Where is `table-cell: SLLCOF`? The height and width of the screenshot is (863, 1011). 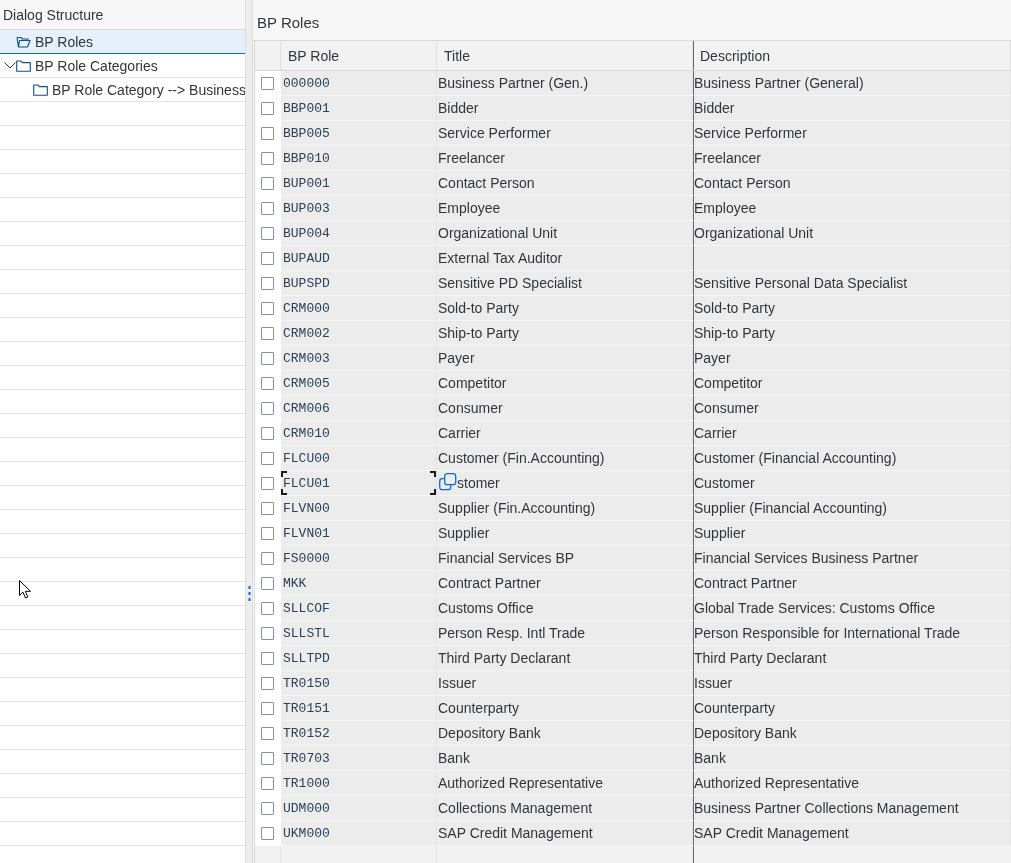 table-cell: SLLCOF is located at coordinates (359, 608).